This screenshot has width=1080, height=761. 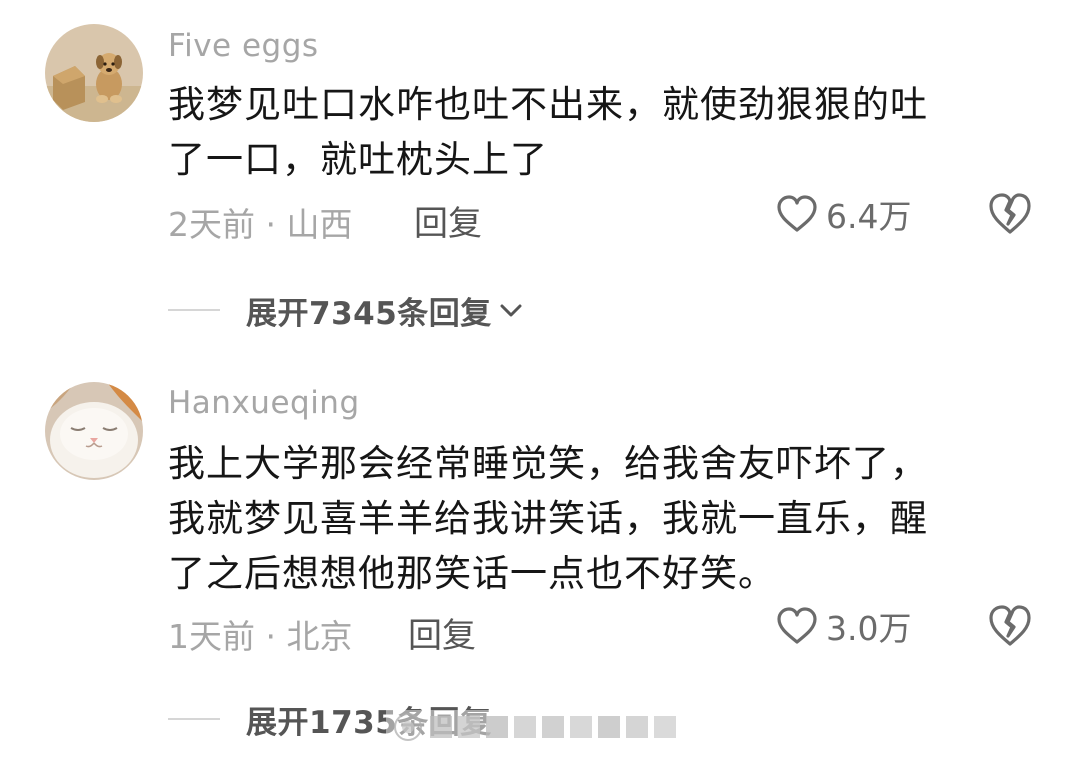 What do you see at coordinates (511, 310) in the screenshot?
I see `chevron-down-icon` at bounding box center [511, 310].